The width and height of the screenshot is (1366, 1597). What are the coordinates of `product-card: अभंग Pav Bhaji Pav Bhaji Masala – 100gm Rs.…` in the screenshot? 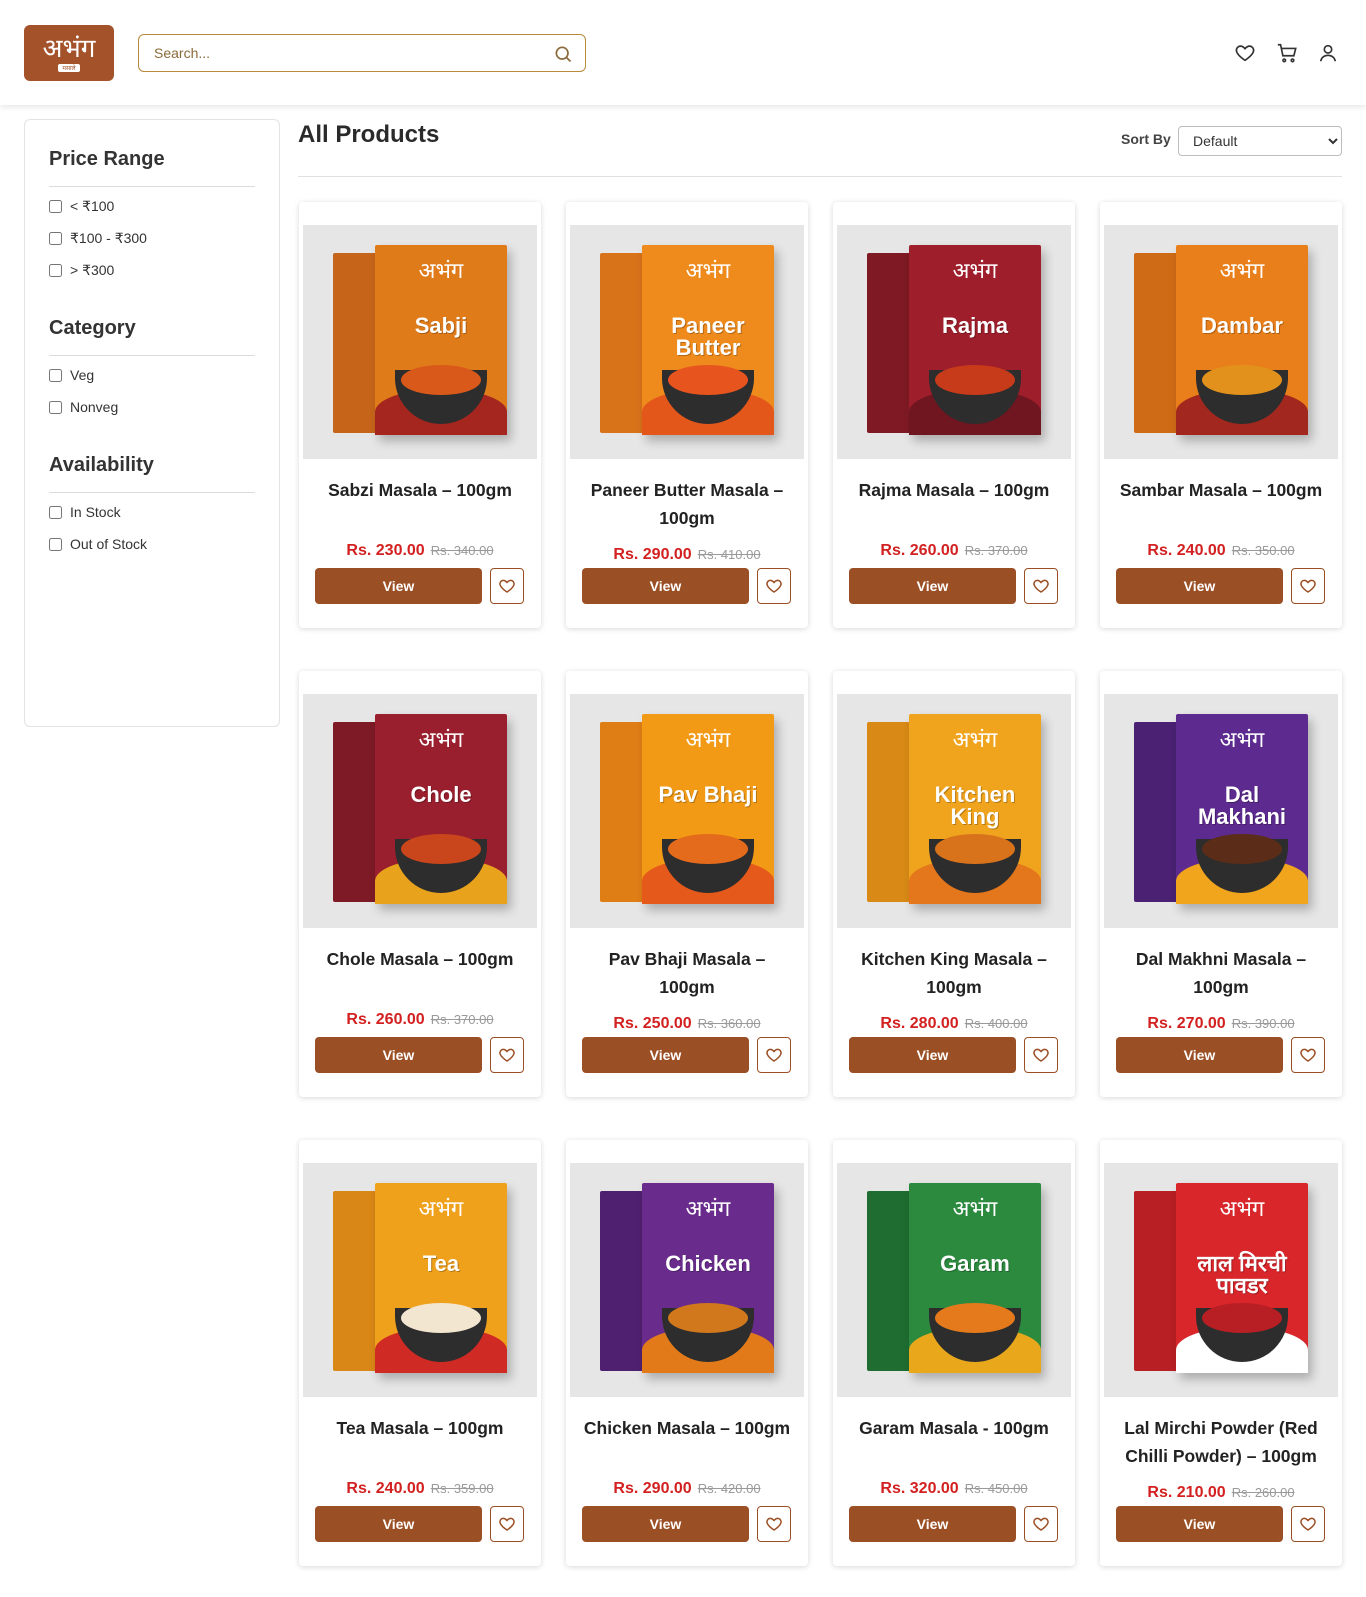 It's located at (687, 884).